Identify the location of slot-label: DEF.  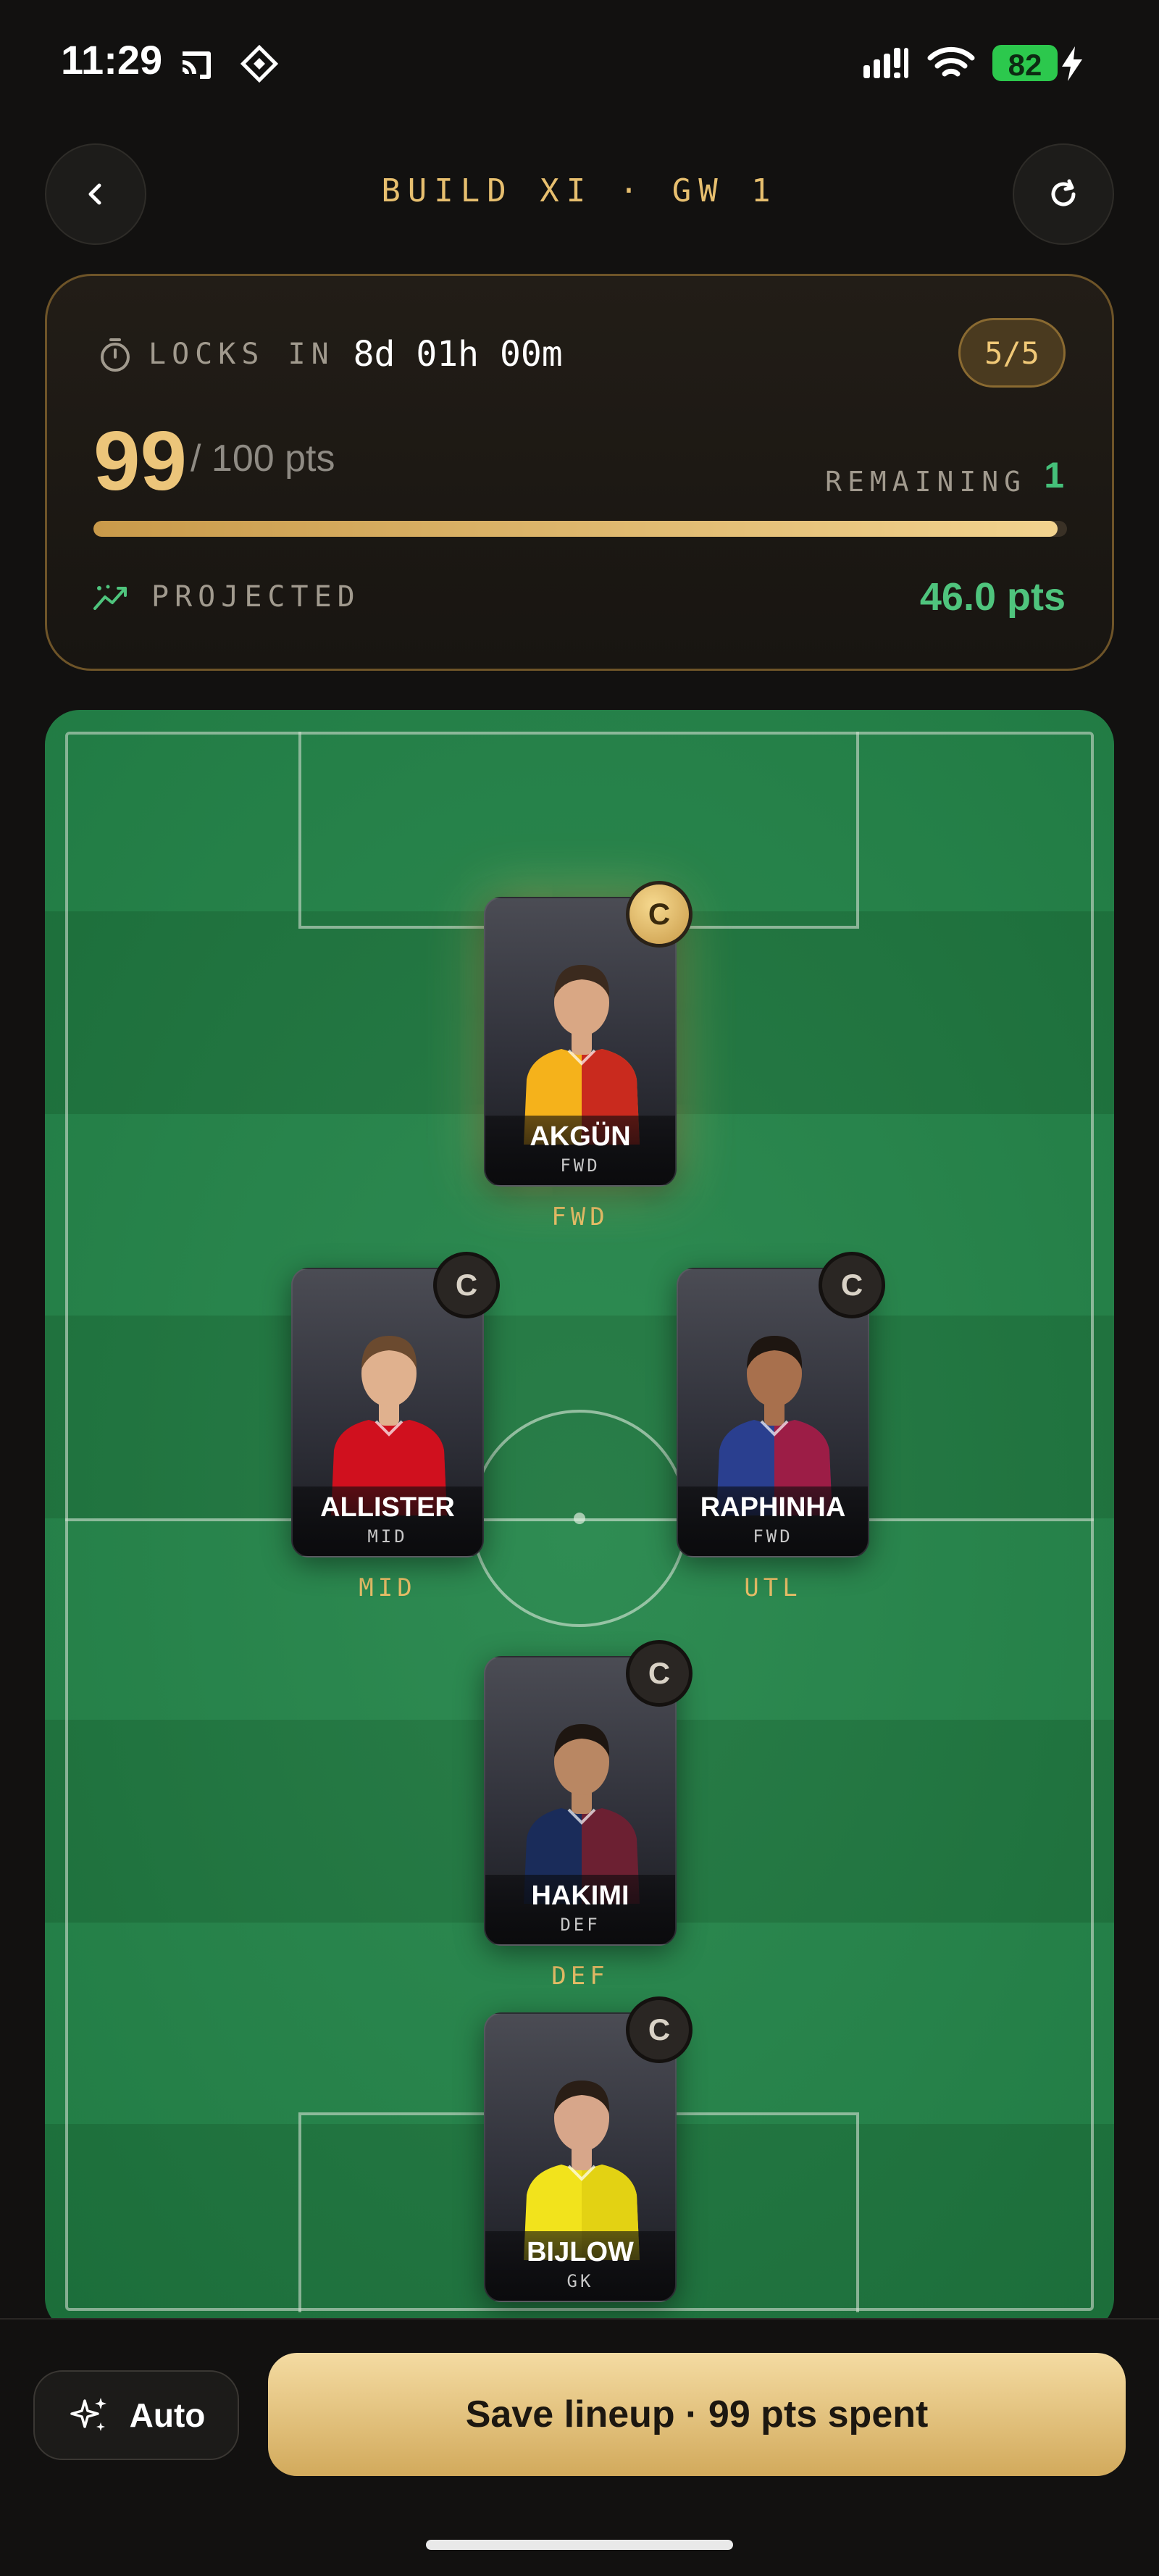
(580, 1977).